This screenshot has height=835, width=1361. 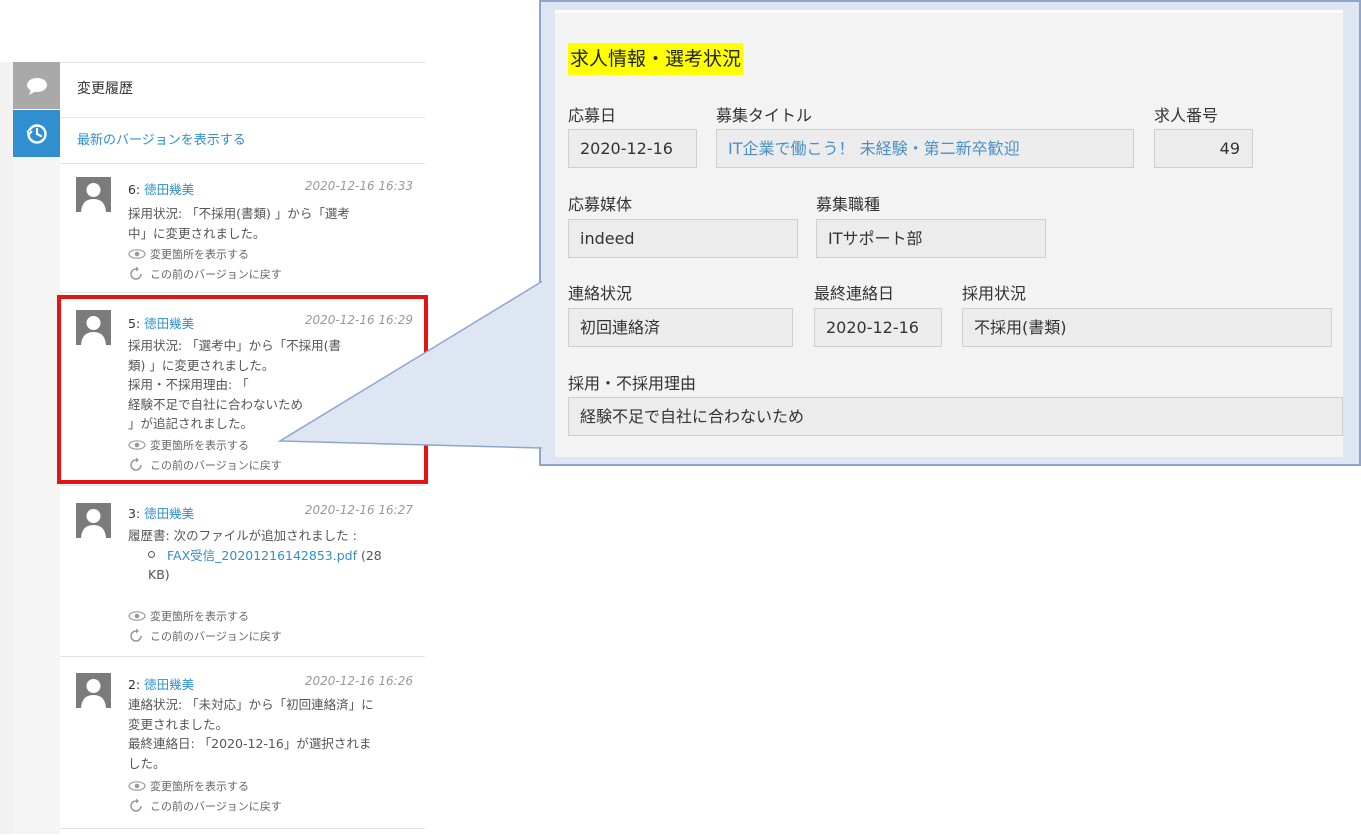 I want to click on job-title-field: IT企業で働こう！ 未経験・第二新卒歓迎, so click(x=925, y=148).